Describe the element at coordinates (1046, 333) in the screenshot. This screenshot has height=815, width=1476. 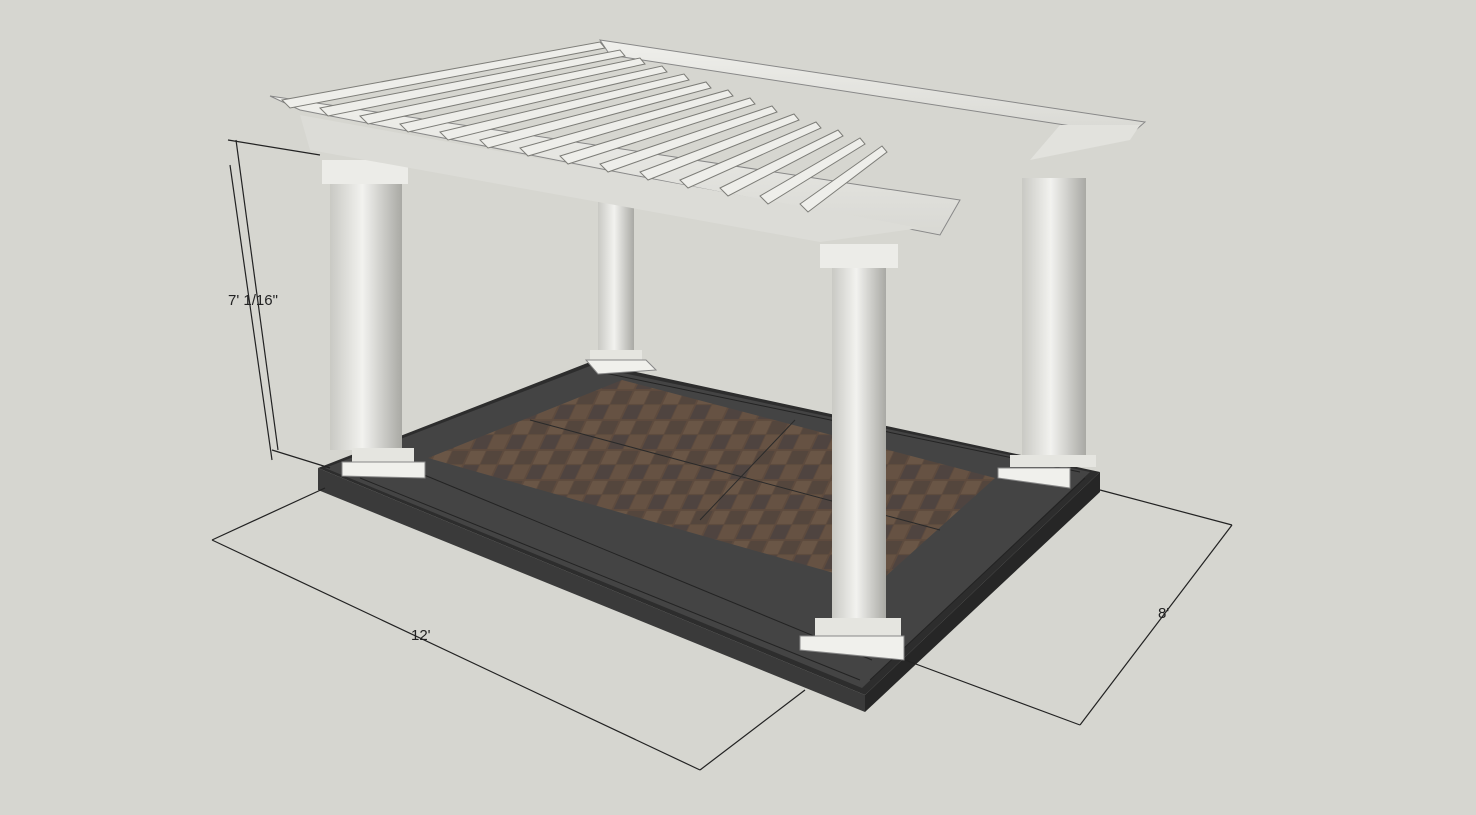
I see `column-back-right` at that location.